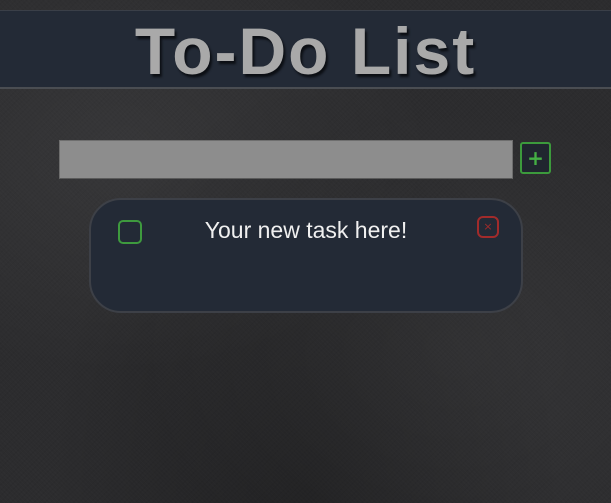 This screenshot has width=611, height=503. What do you see at coordinates (130, 232) in the screenshot?
I see `task-complete-checkbox` at bounding box center [130, 232].